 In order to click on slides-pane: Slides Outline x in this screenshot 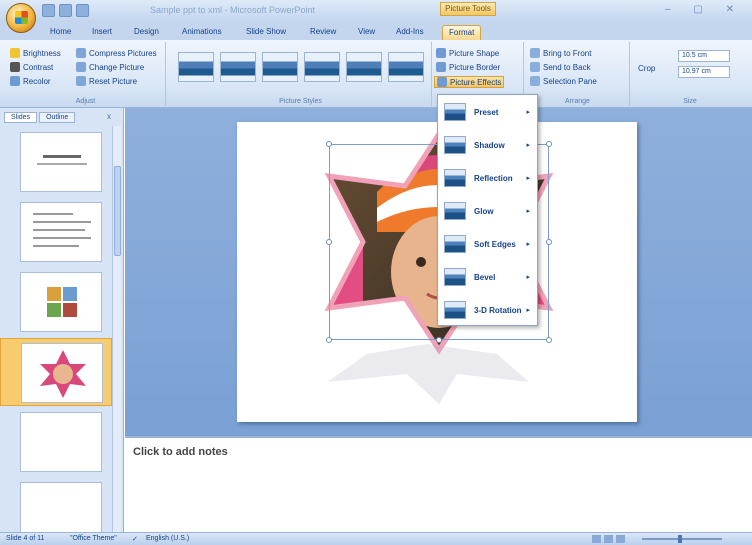, I will do `click(62, 325)`.